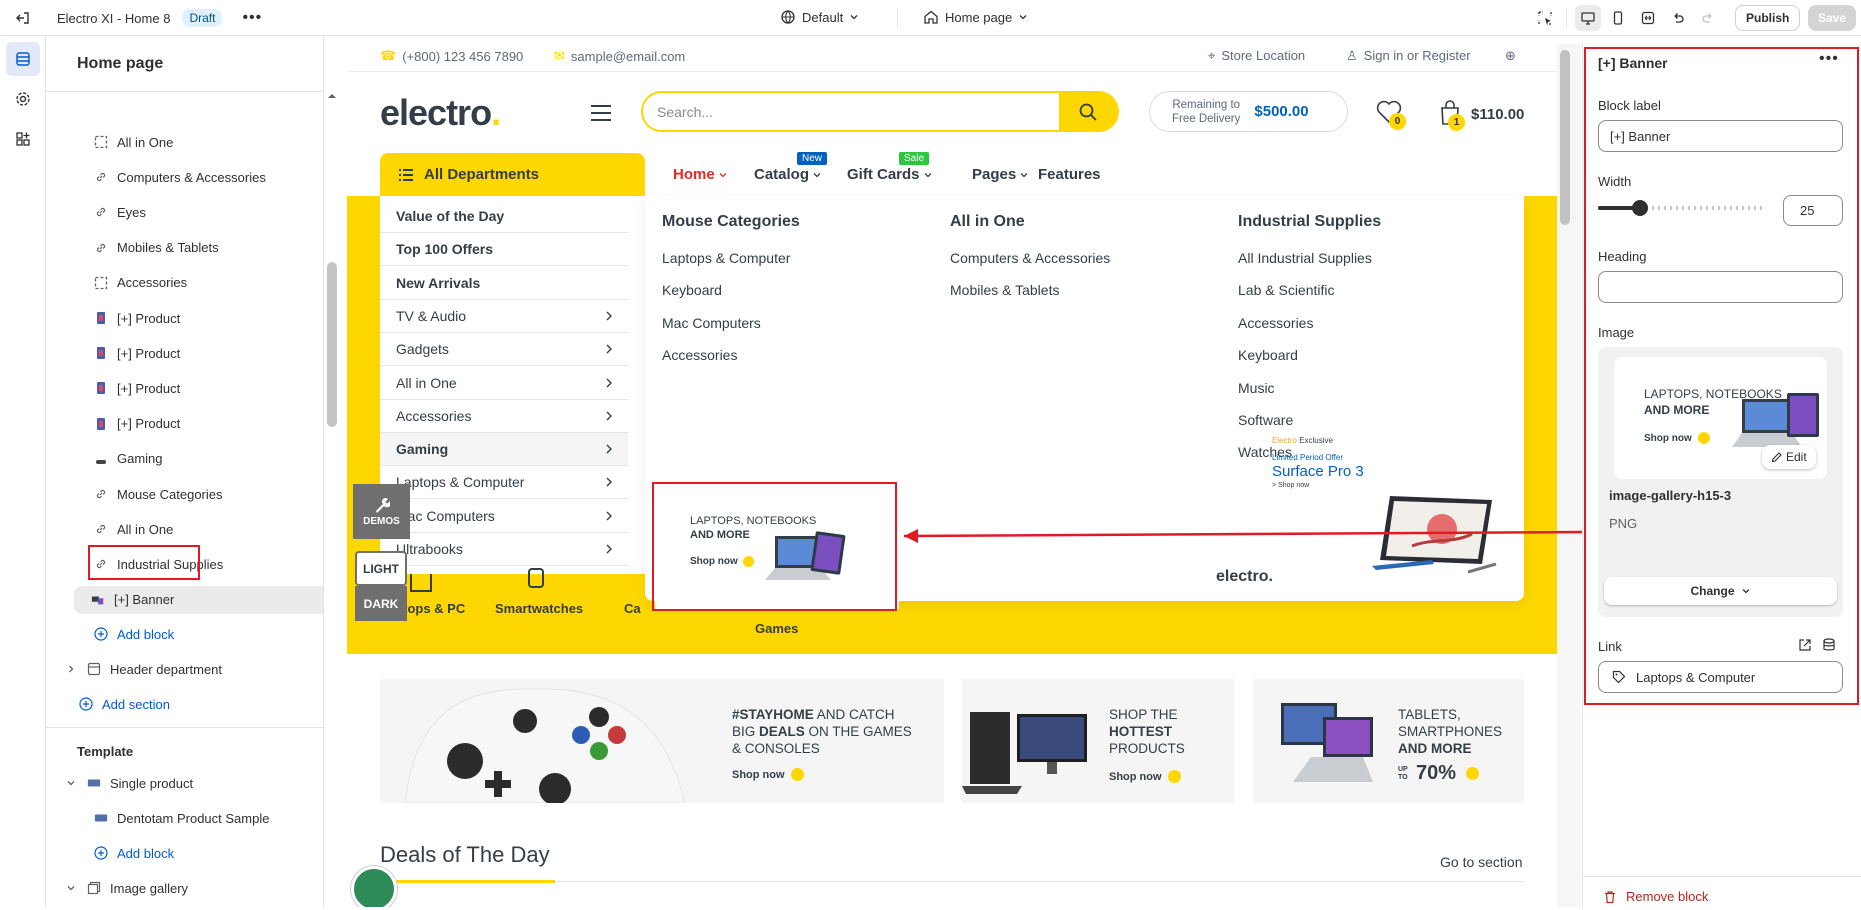  Describe the element at coordinates (776, 628) in the screenshot. I see `cat-games: Games` at that location.